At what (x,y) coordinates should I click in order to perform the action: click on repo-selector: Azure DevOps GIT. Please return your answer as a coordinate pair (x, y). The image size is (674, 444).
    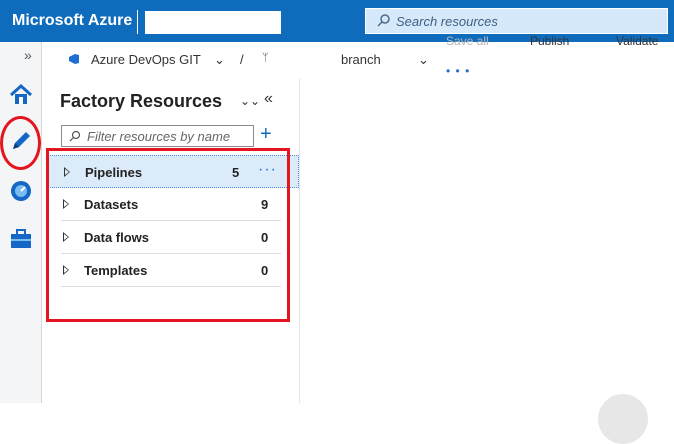
    Looking at the image, I should click on (146, 59).